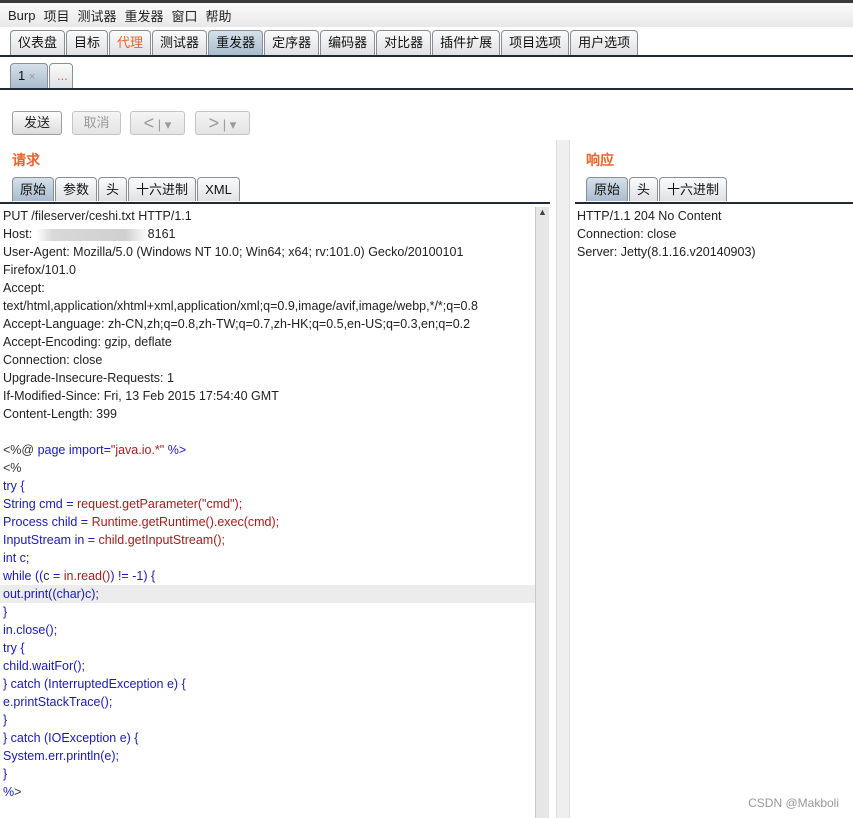 This screenshot has width=853, height=818. Describe the element at coordinates (61, 756) in the screenshot. I see `code-token: System.err.println(e);` at that location.